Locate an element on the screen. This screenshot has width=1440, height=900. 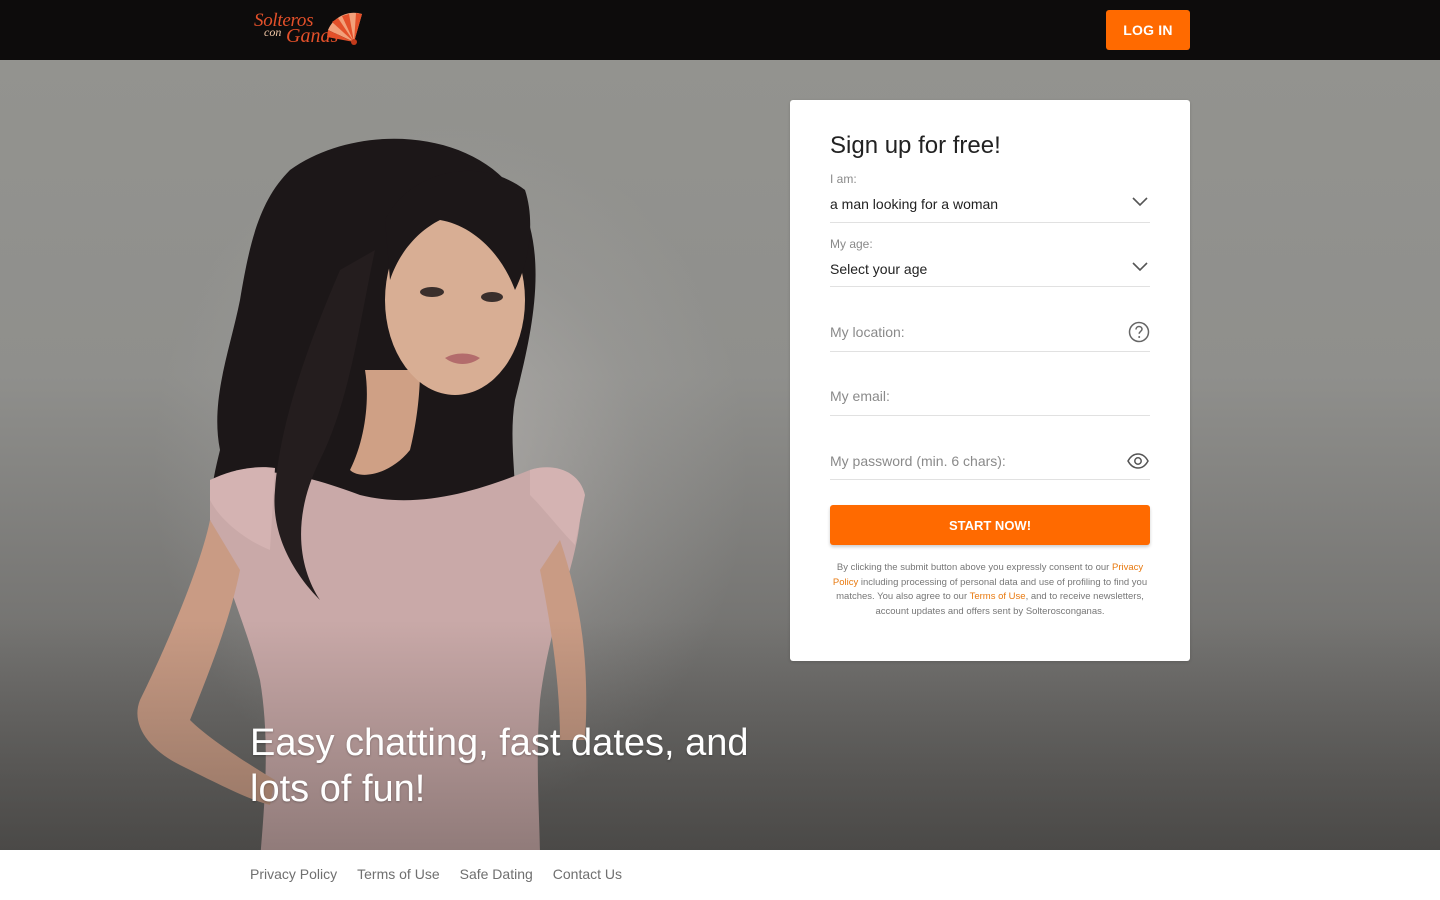
age-label: My age: is located at coordinates (851, 244).